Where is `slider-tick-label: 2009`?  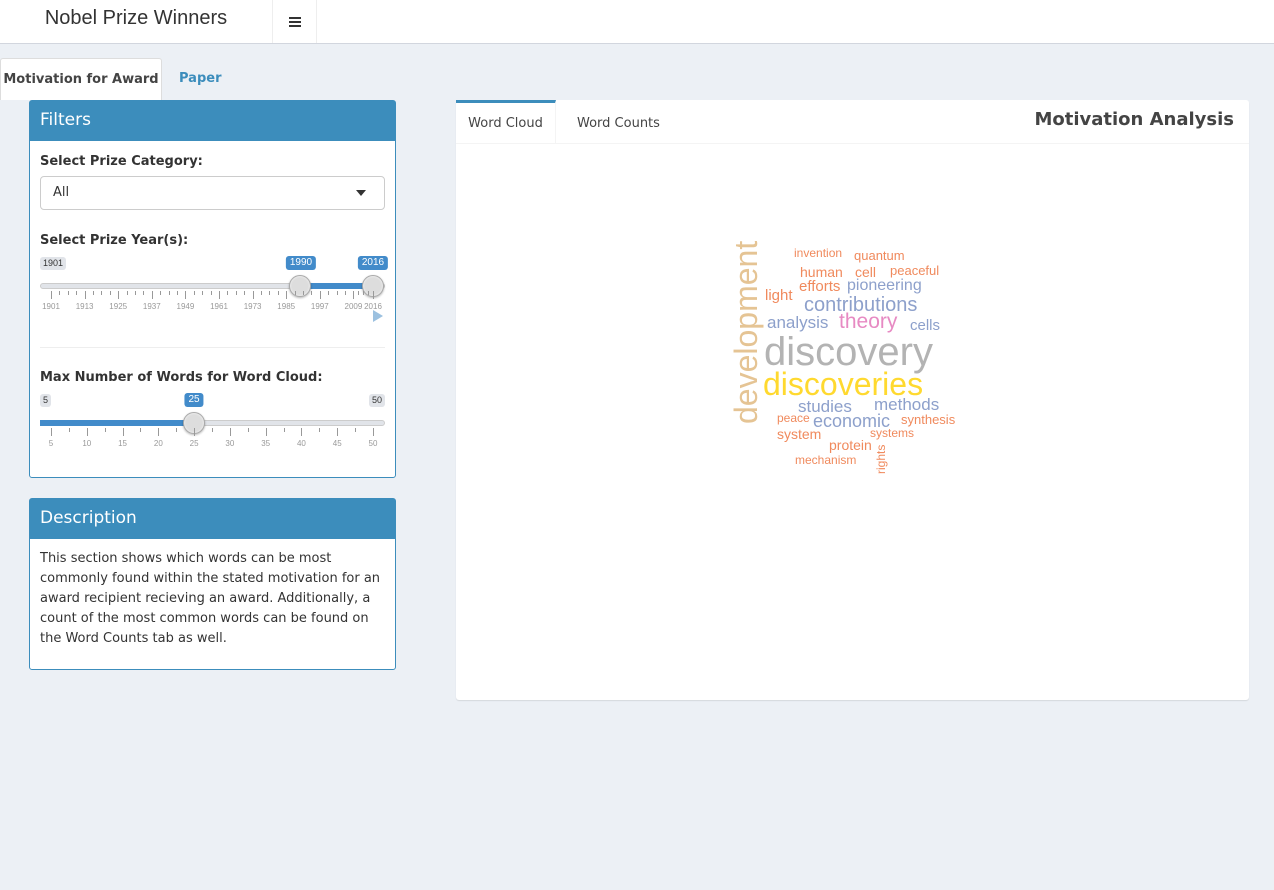 slider-tick-label: 2009 is located at coordinates (353, 306).